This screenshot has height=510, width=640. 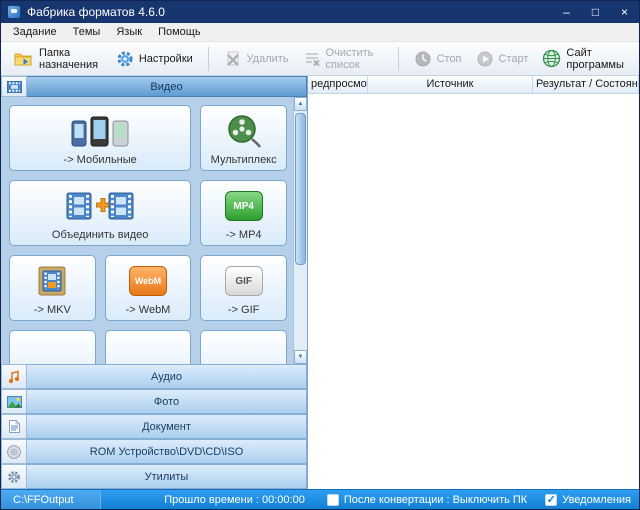 I want to click on format-button-webm: WebM -> WebM, so click(x=148, y=288).